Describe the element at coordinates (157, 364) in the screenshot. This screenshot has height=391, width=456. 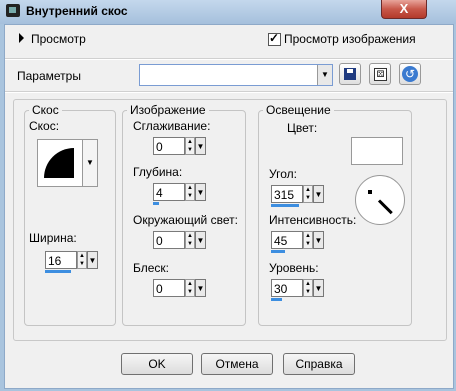
I see `ok-button: OK` at that location.